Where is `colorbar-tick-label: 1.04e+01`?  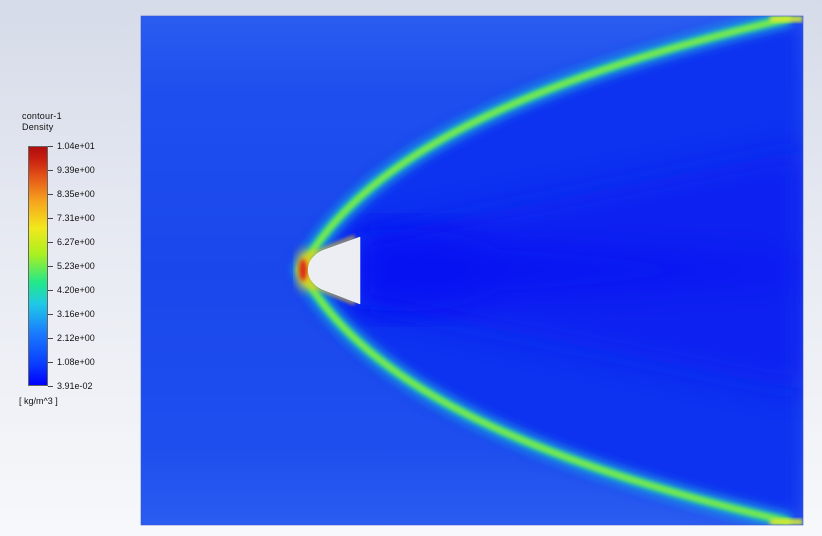 colorbar-tick-label: 1.04e+01 is located at coordinates (76, 146).